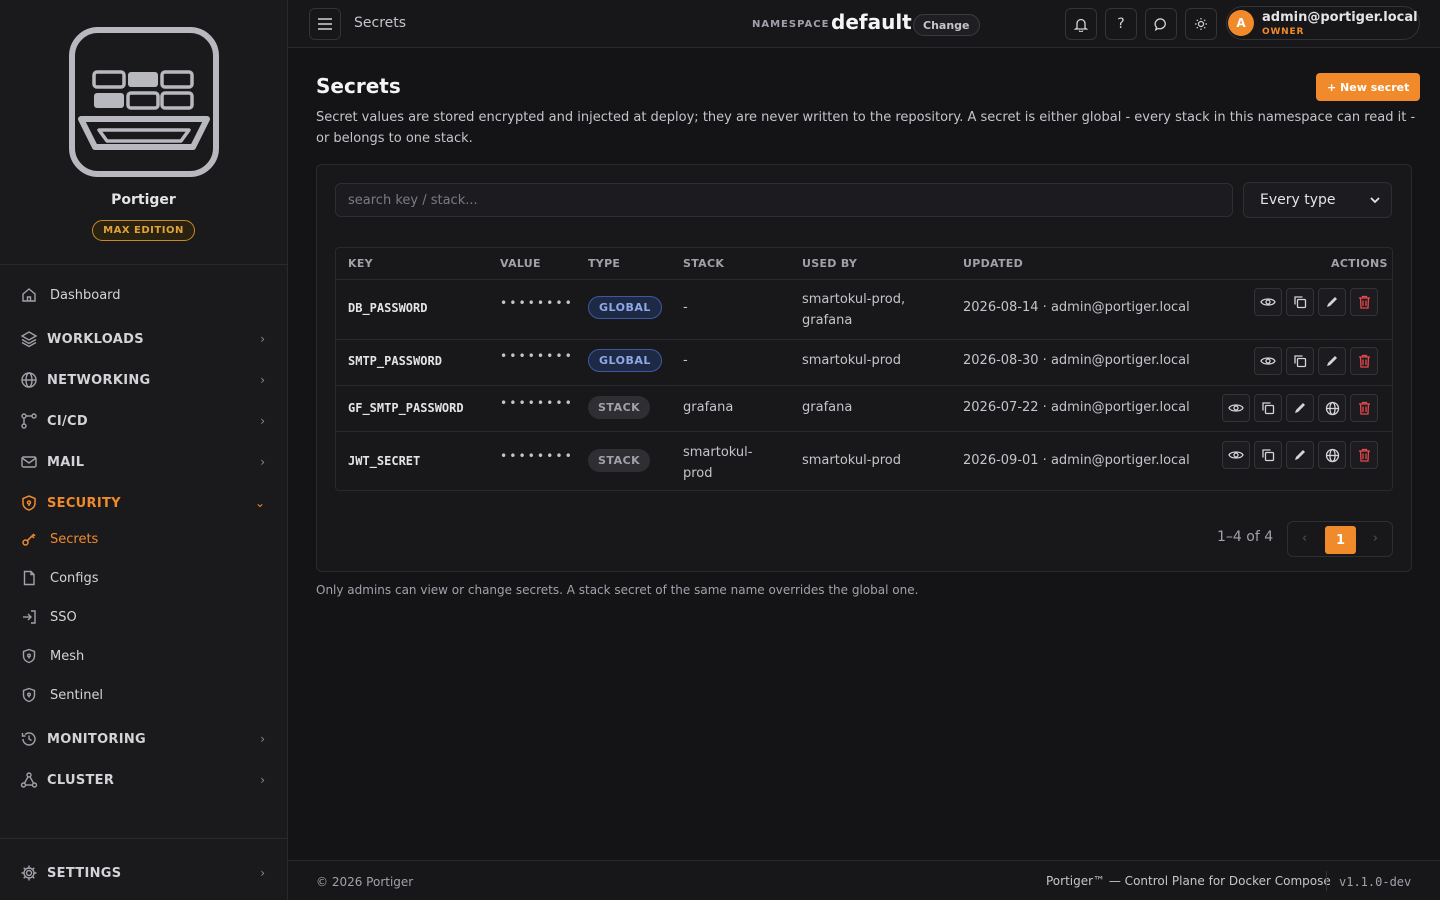 The image size is (1440, 900). Describe the element at coordinates (99, 380) in the screenshot. I see `sidebar-item-label: NETWORKING` at that location.